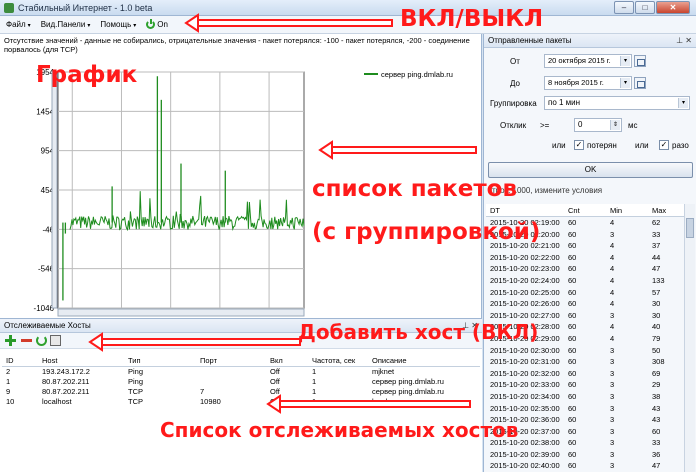  What do you see at coordinates (585, 385) in the screenshot?
I see `table-row: 2015-10-20 02:33:00 60 3 29` at bounding box center [585, 385].